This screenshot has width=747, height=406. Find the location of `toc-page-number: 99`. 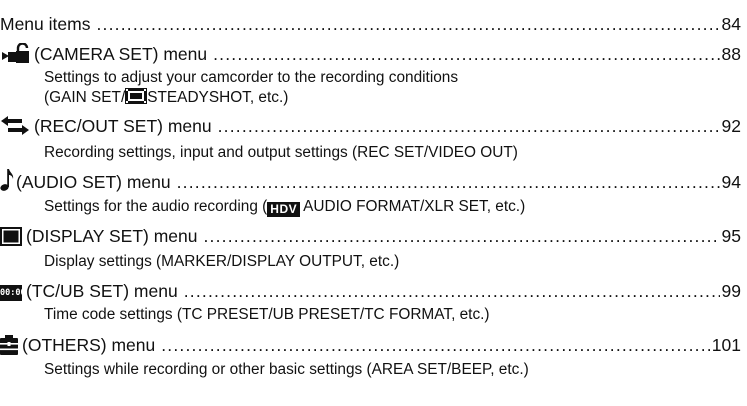

toc-page-number: 99 is located at coordinates (731, 291).